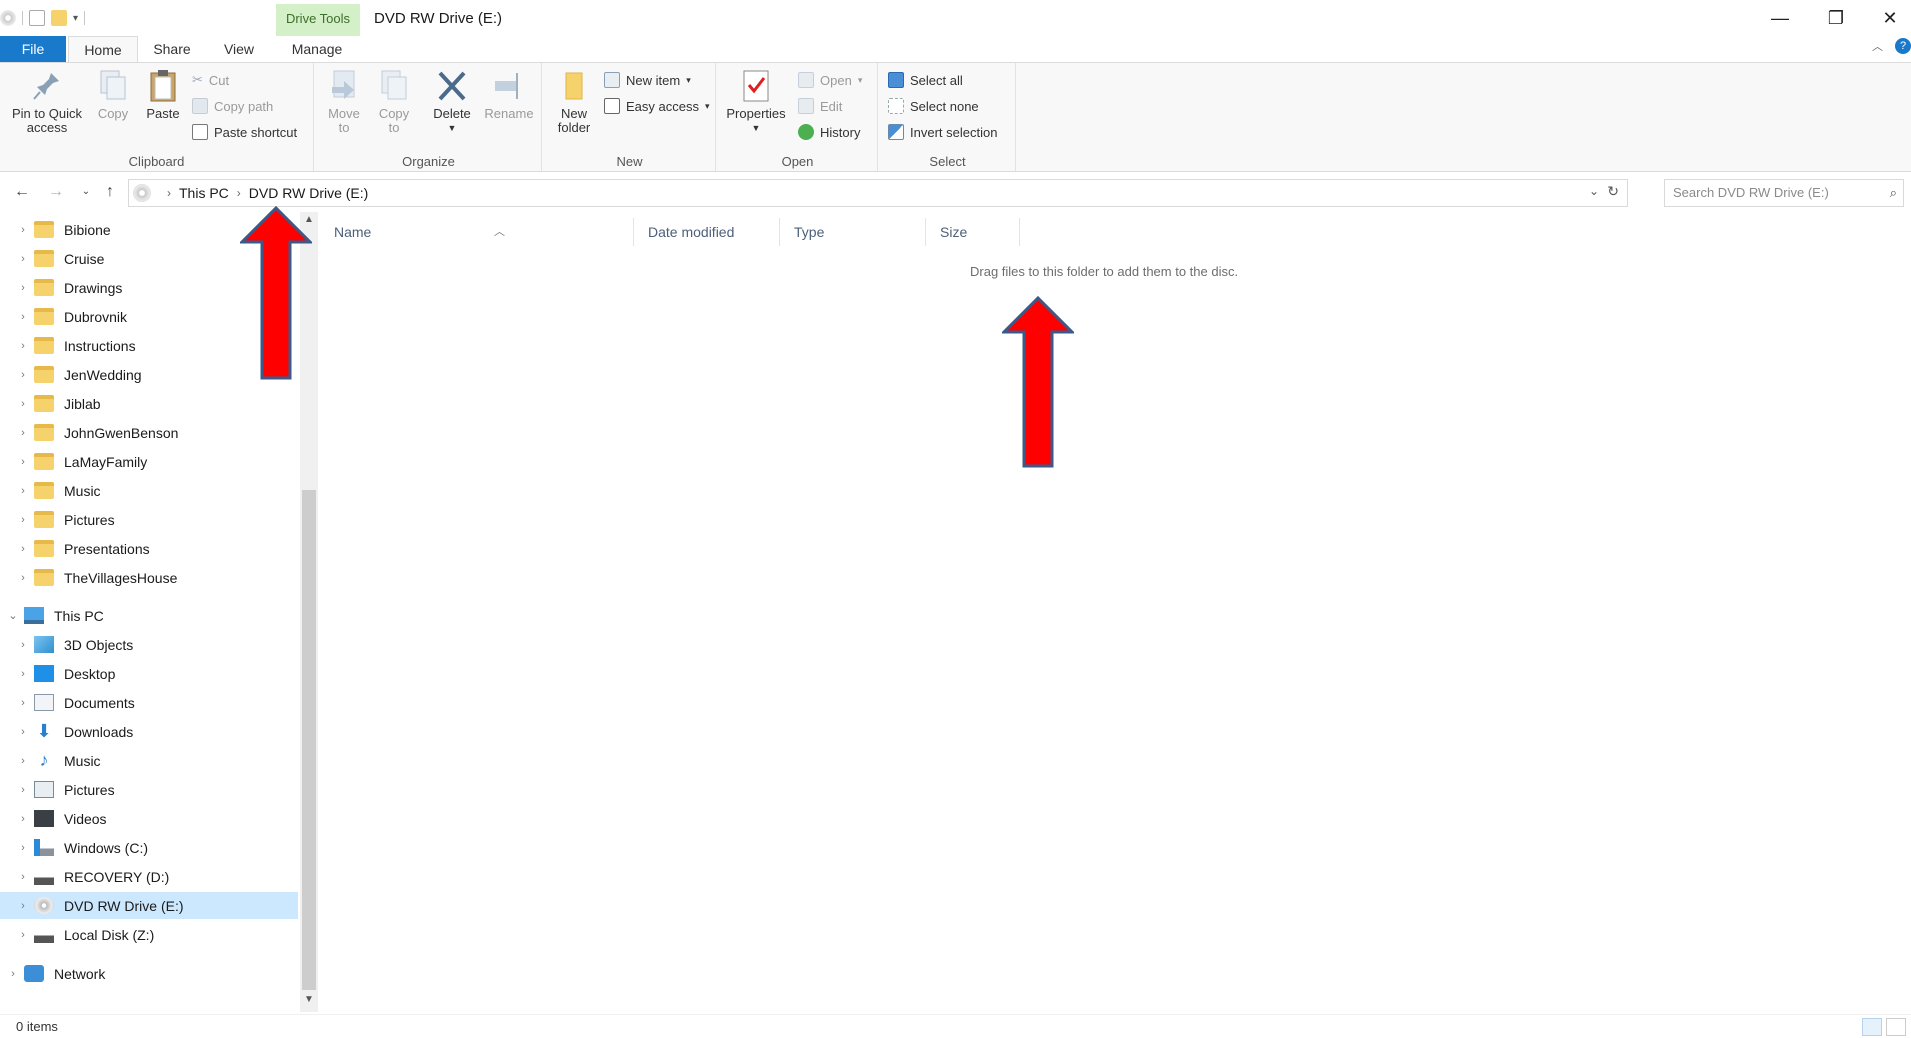 Image resolution: width=1911 pixels, height=1038 pixels. I want to click on delete-button: Delete ▼, so click(452, 102).